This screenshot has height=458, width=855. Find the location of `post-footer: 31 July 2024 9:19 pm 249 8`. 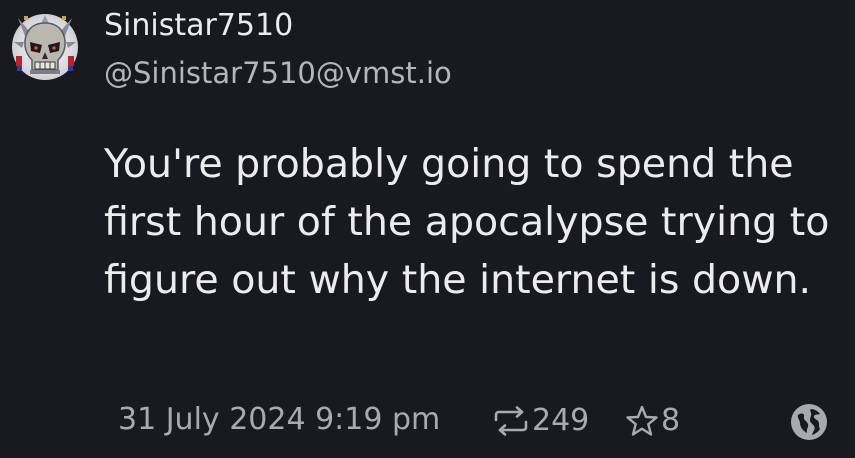

post-footer: 31 July 2024 9:19 pm 249 8 is located at coordinates (427, 420).